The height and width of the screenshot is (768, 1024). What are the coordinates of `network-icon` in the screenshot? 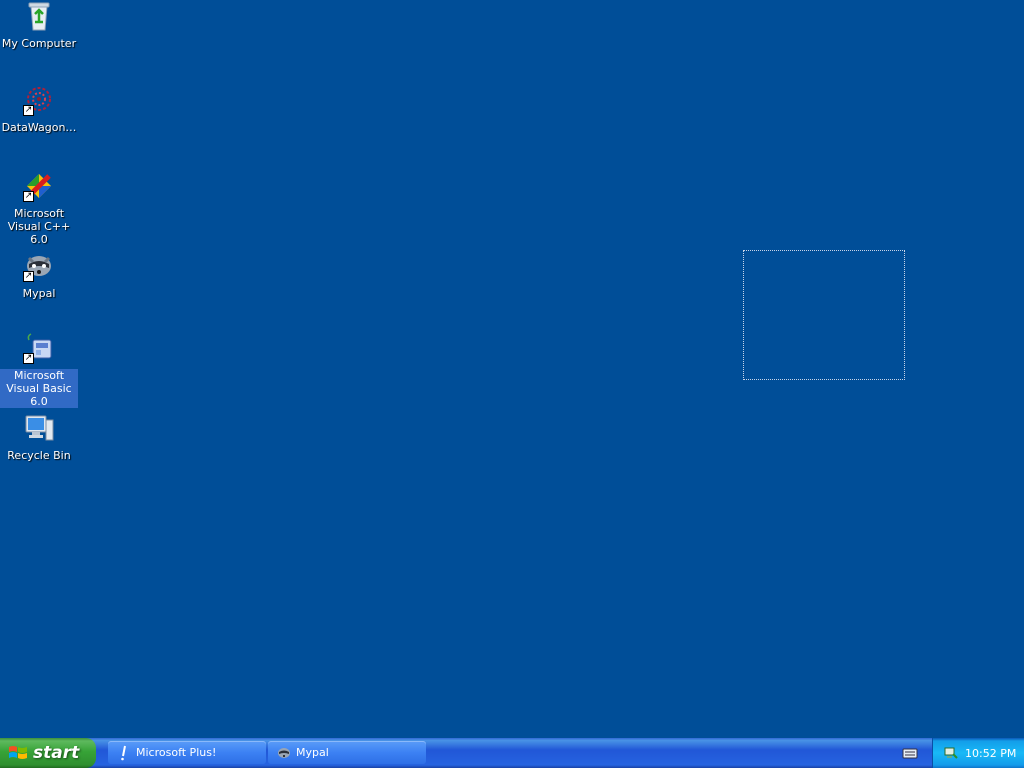 It's located at (951, 753).